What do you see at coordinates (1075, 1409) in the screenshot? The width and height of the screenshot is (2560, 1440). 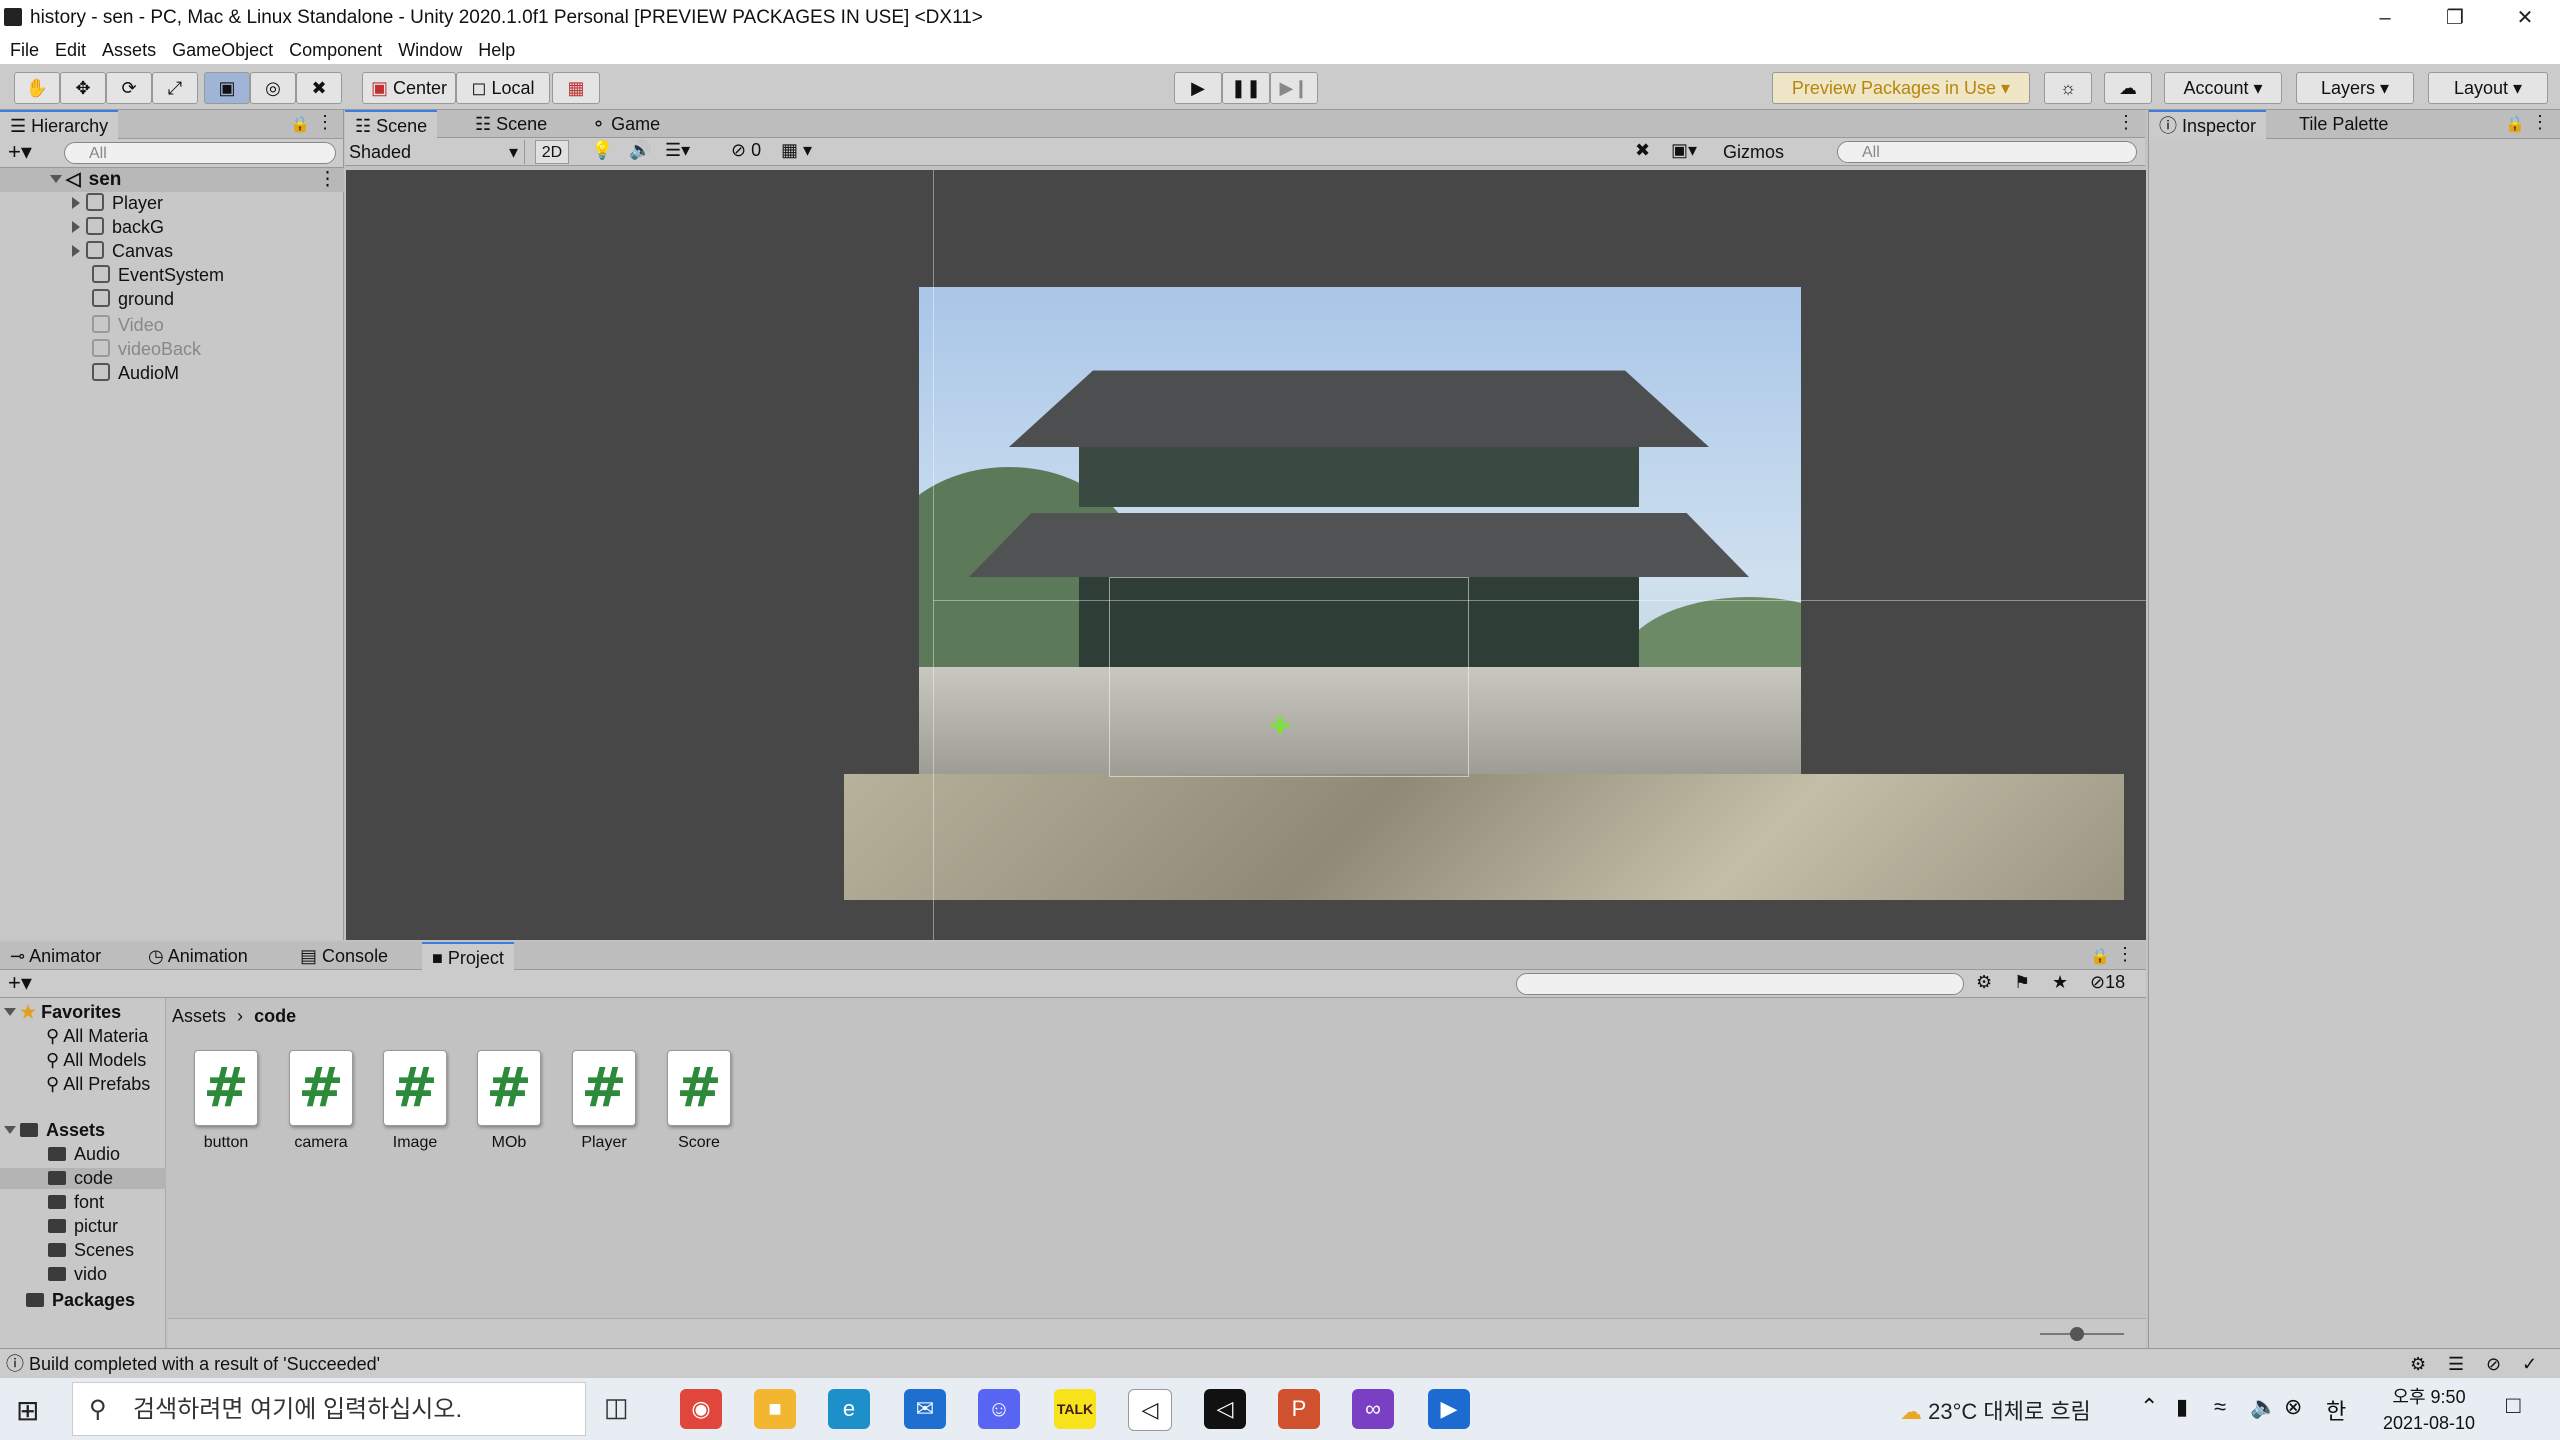 I see `kakaotalk-icon: TALK` at bounding box center [1075, 1409].